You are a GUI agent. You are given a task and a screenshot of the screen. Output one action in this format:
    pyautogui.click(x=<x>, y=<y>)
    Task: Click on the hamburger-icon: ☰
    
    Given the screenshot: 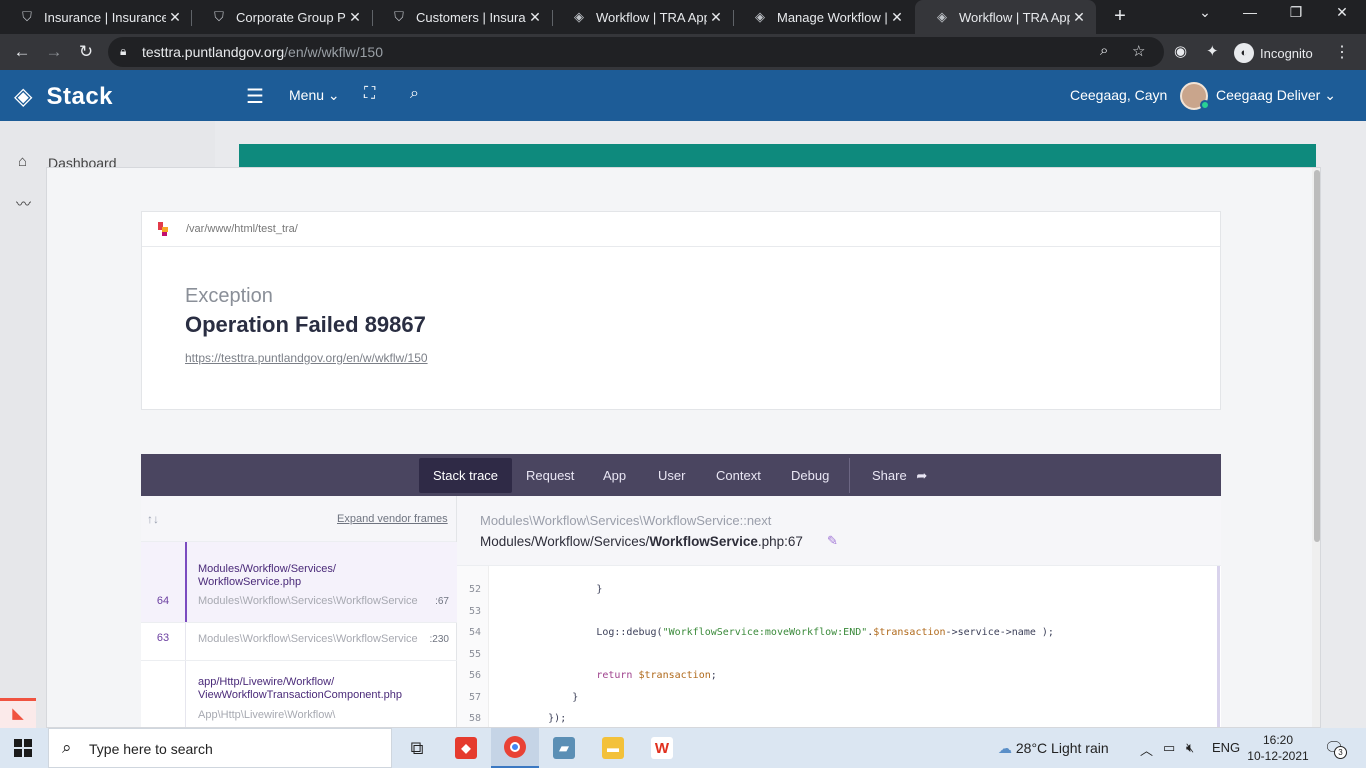 What is the action you would take?
    pyautogui.click(x=255, y=96)
    